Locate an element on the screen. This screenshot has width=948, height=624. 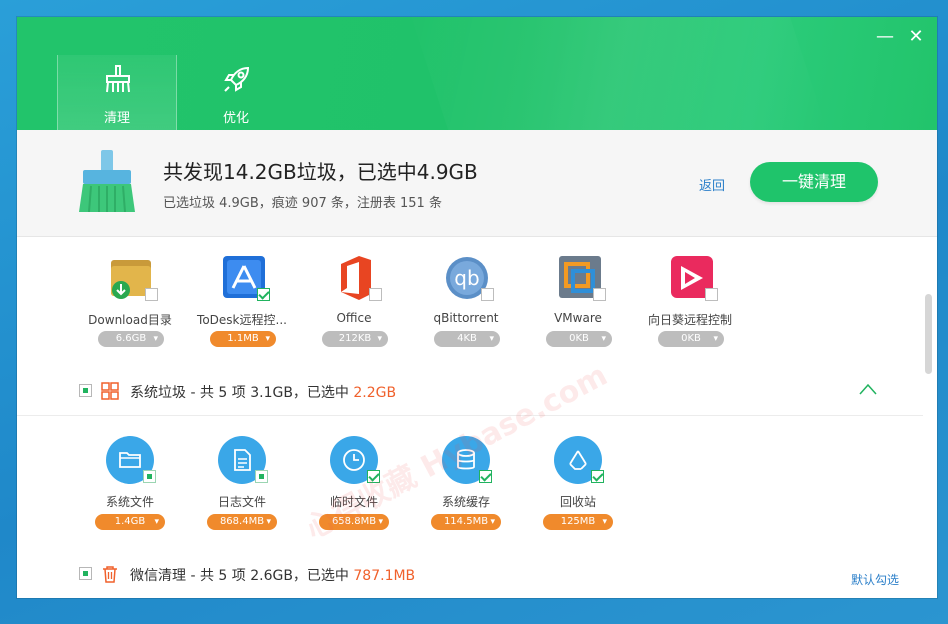
chevron-up-icon is located at coordinates (868, 389).